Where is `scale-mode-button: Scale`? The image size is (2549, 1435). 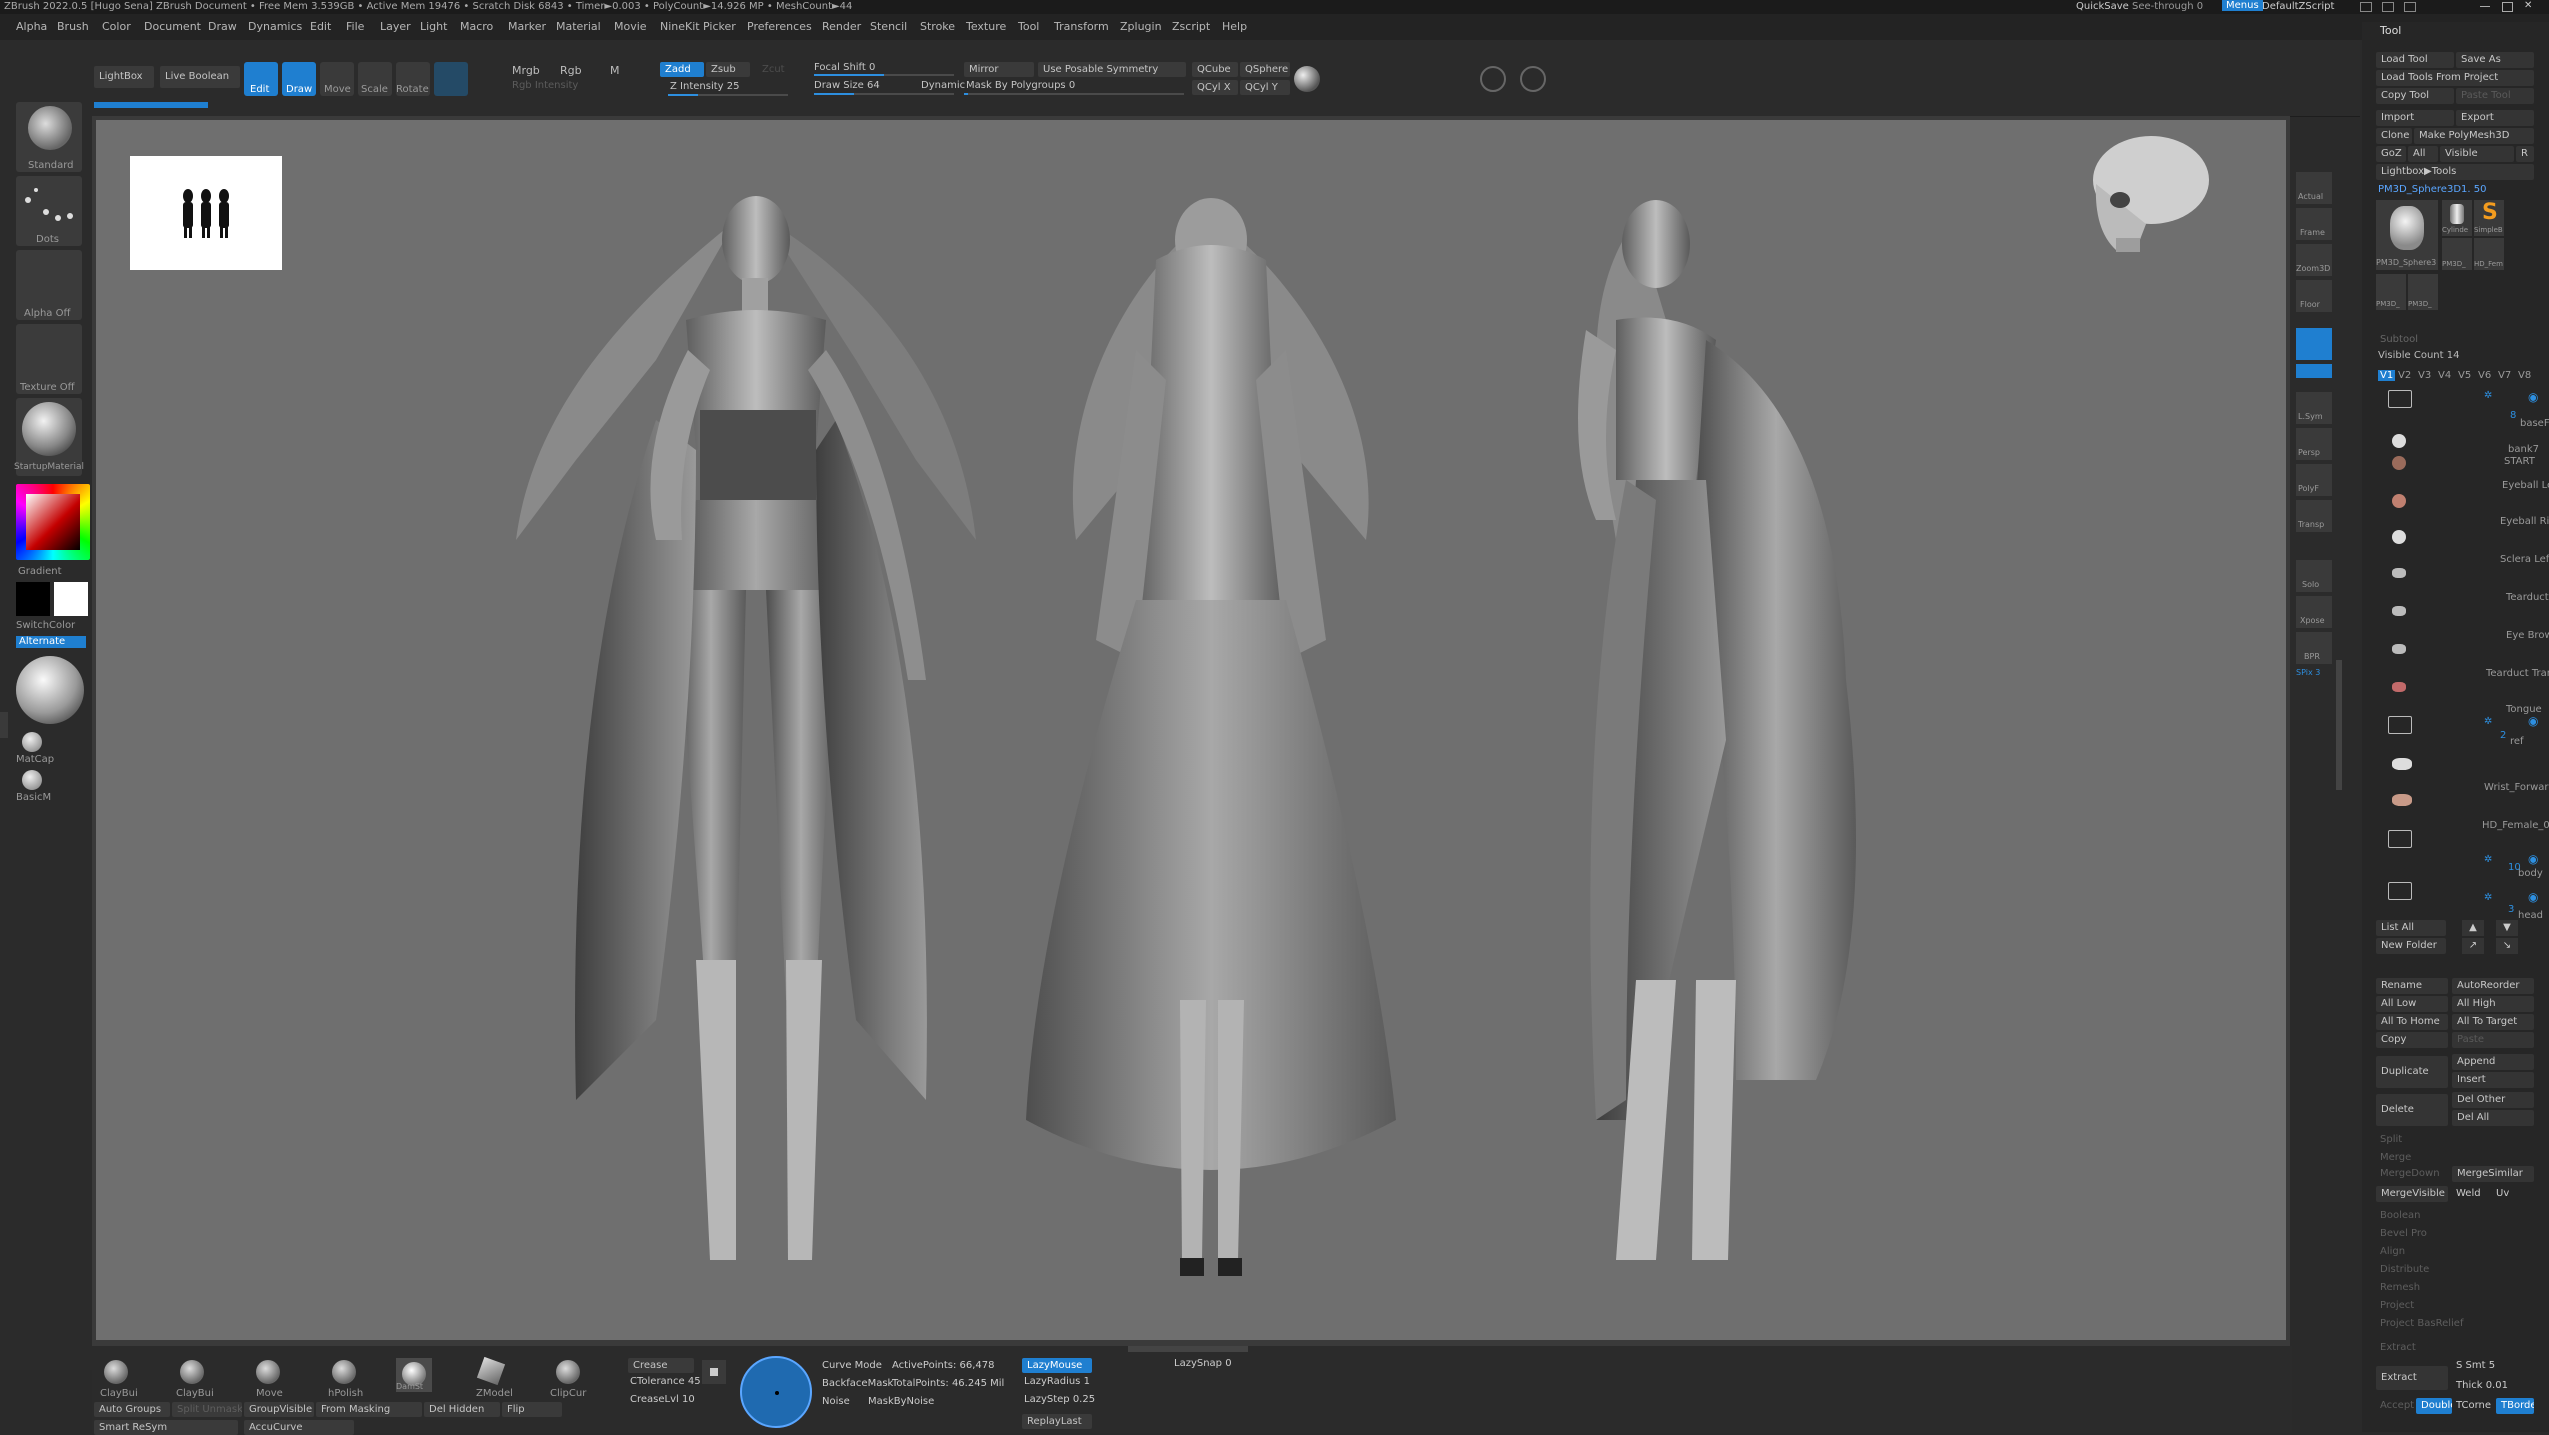 scale-mode-button: Scale is located at coordinates (375, 79).